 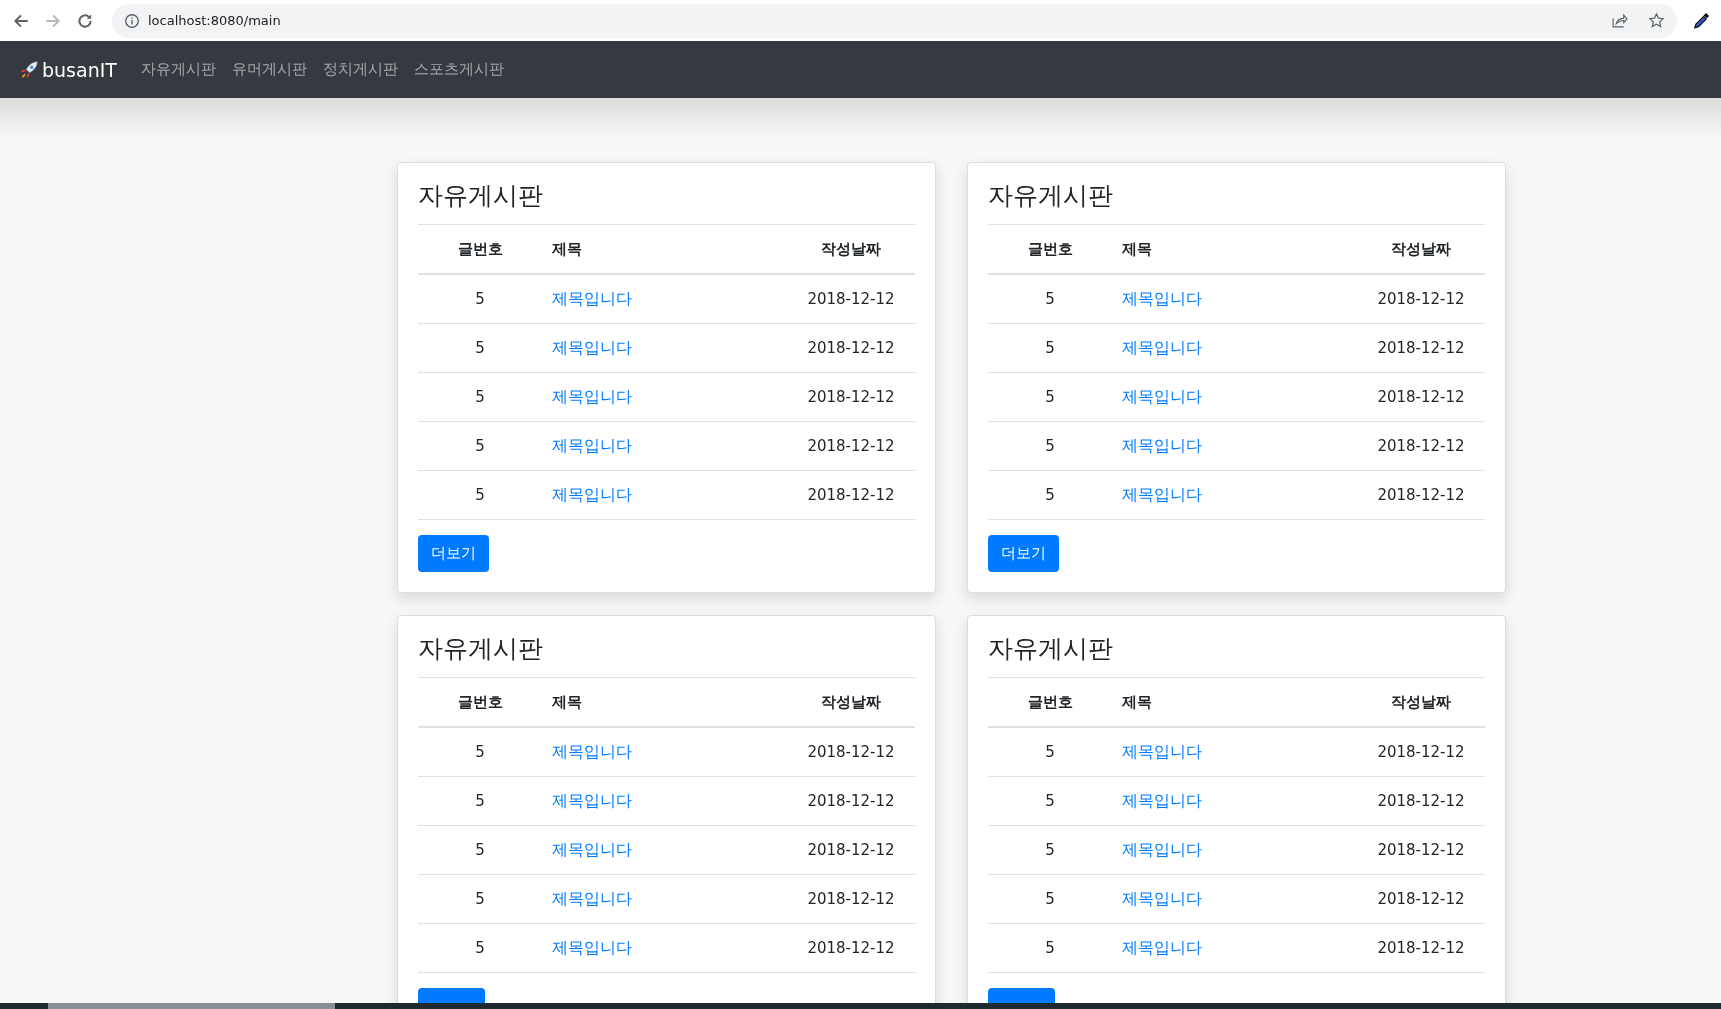 What do you see at coordinates (79, 69) in the screenshot?
I see `brand-link: busanIT` at bounding box center [79, 69].